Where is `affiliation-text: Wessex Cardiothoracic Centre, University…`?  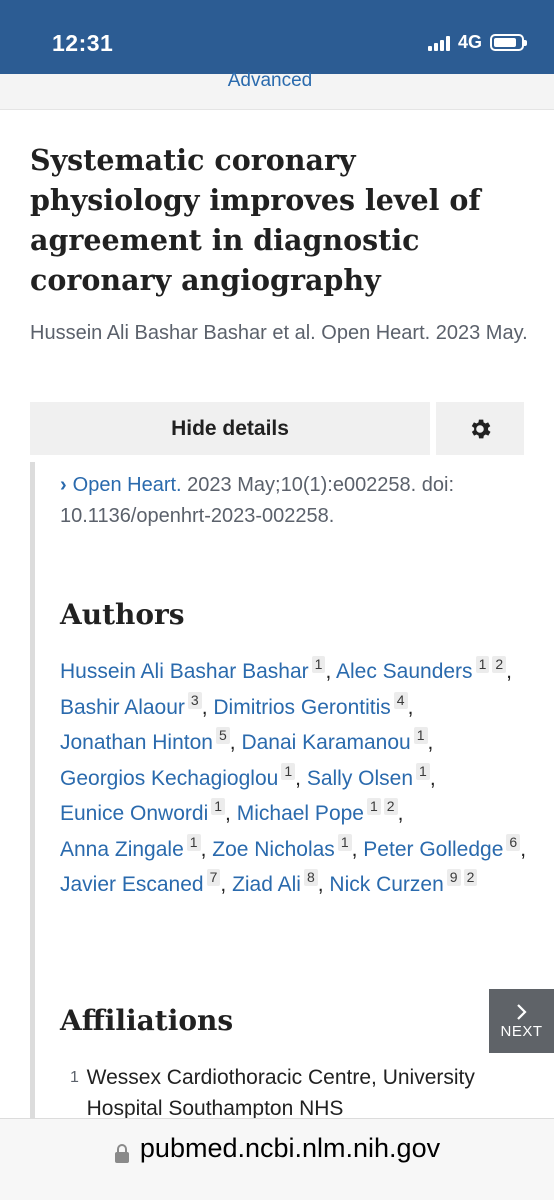
affiliation-text: Wessex Cardiothoracic Centre, University… is located at coordinates (280, 1093).